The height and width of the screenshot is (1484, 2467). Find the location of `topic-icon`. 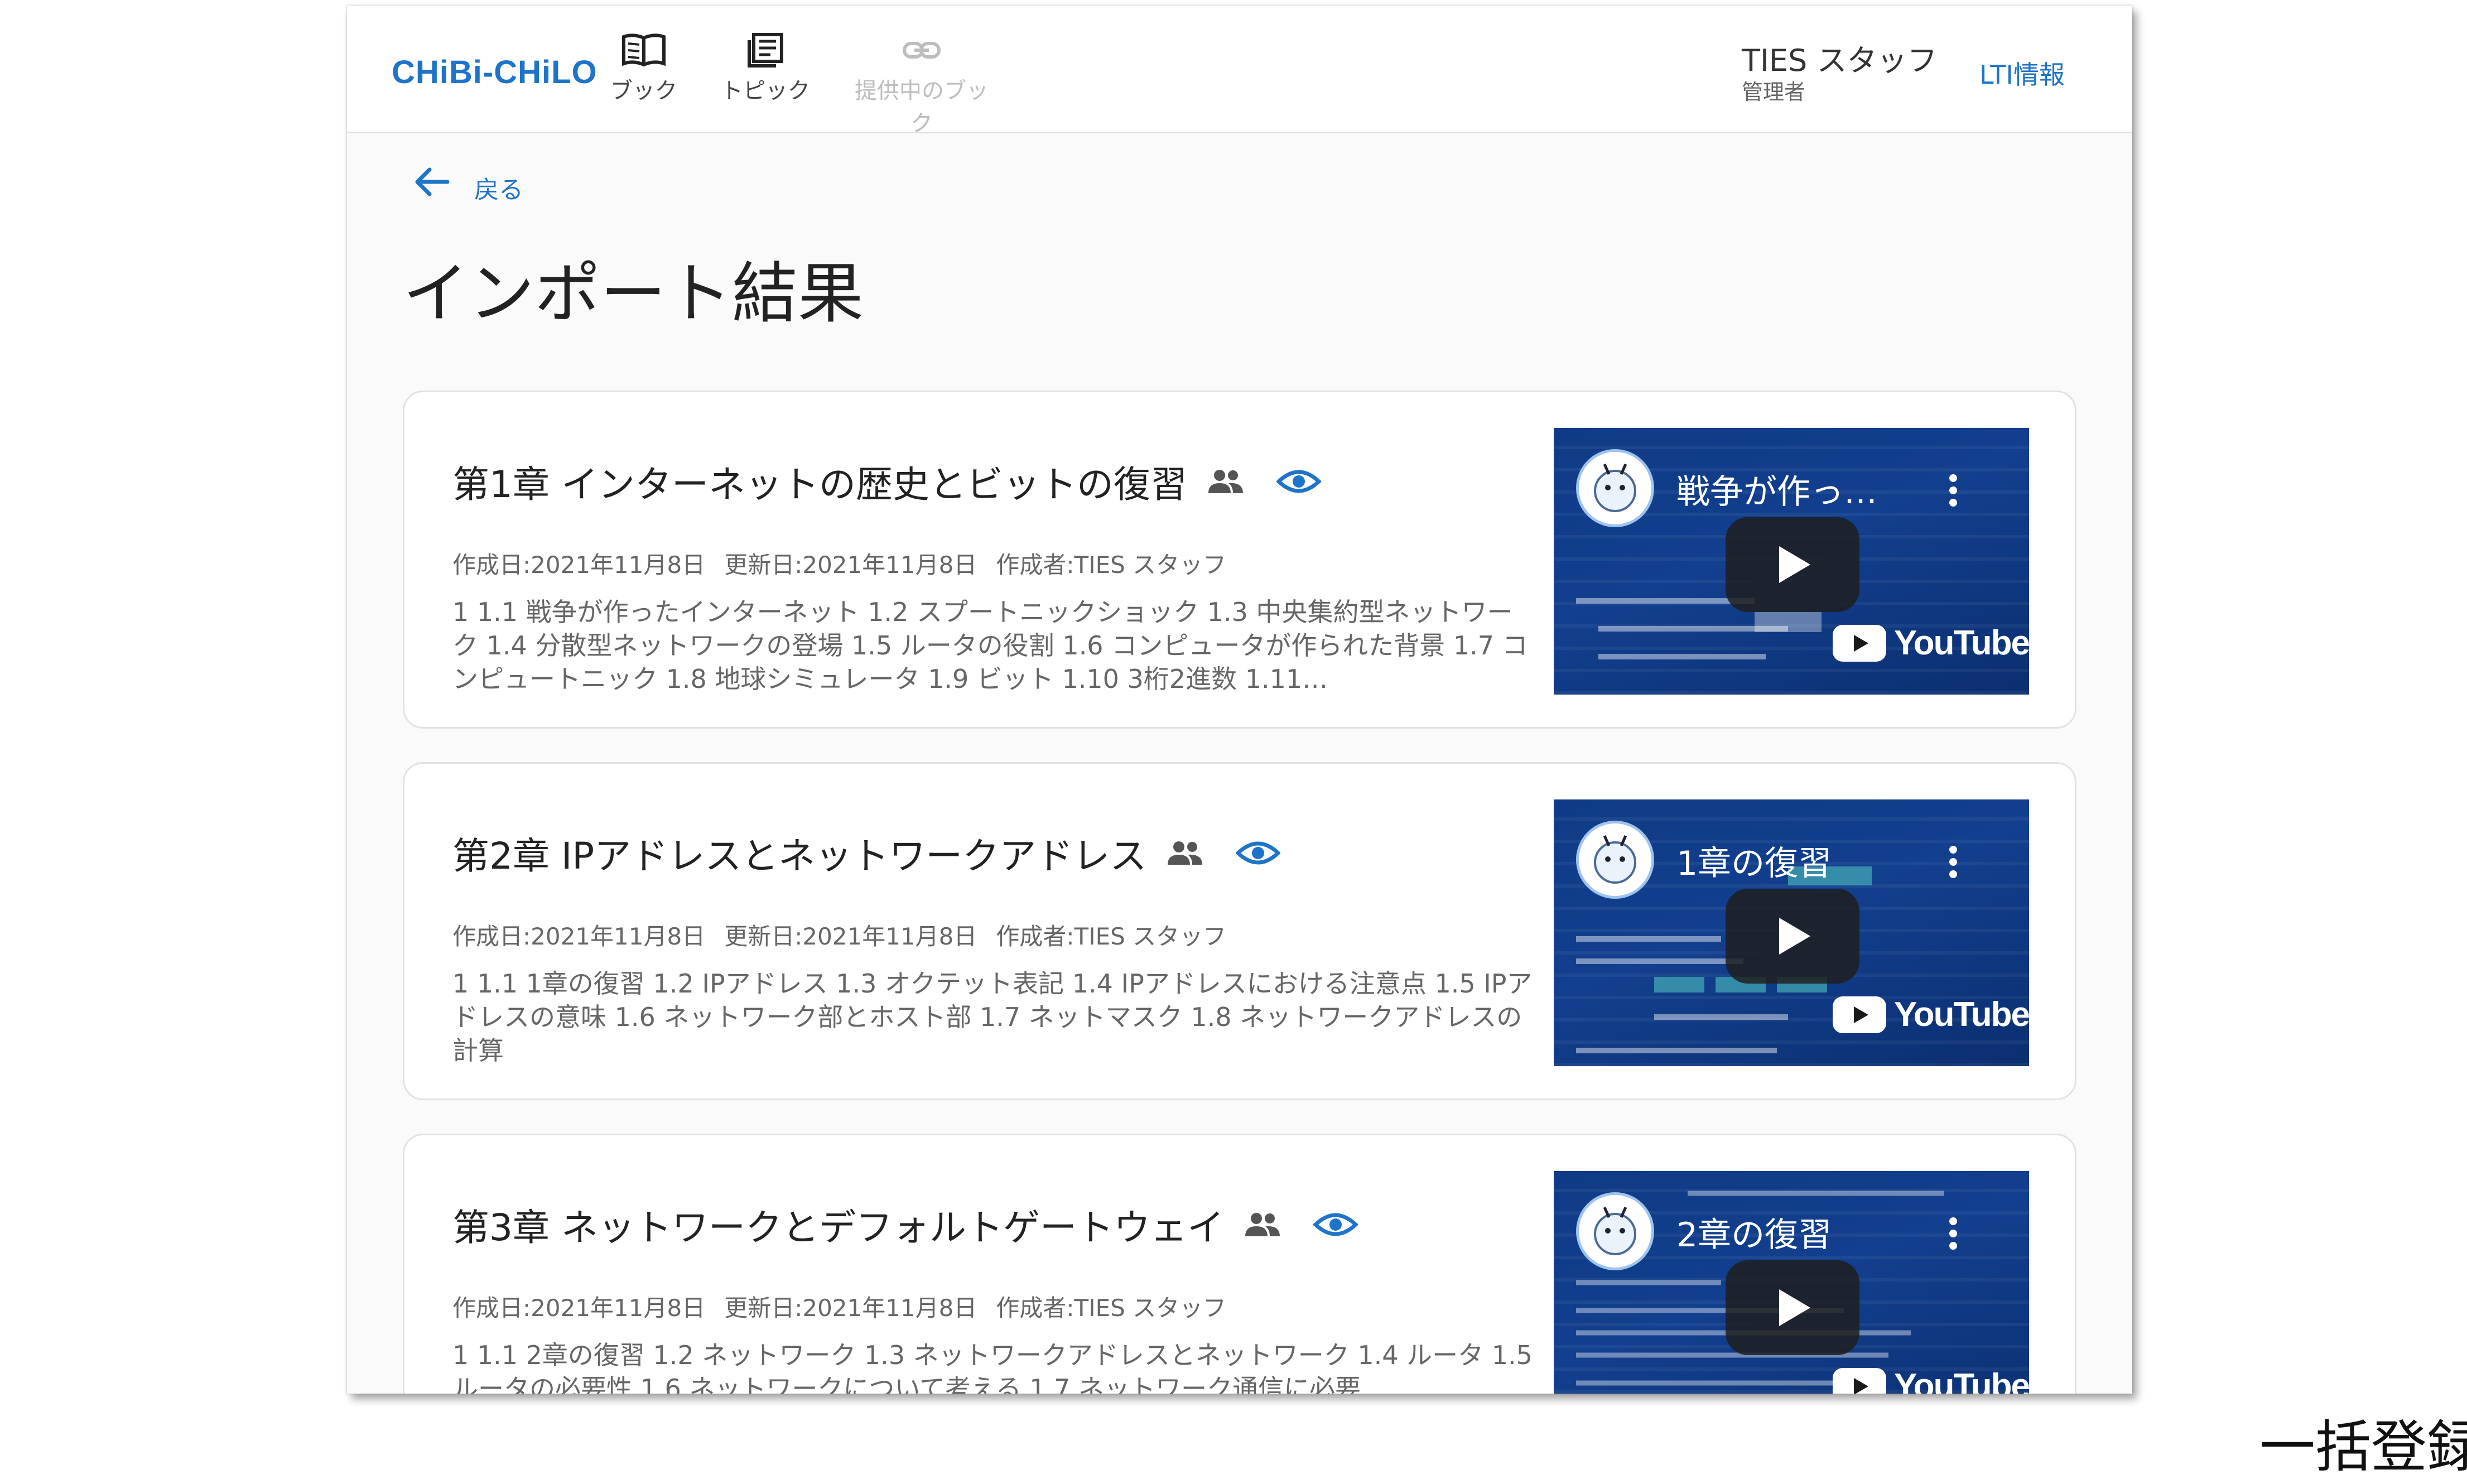

topic-icon is located at coordinates (765, 50).